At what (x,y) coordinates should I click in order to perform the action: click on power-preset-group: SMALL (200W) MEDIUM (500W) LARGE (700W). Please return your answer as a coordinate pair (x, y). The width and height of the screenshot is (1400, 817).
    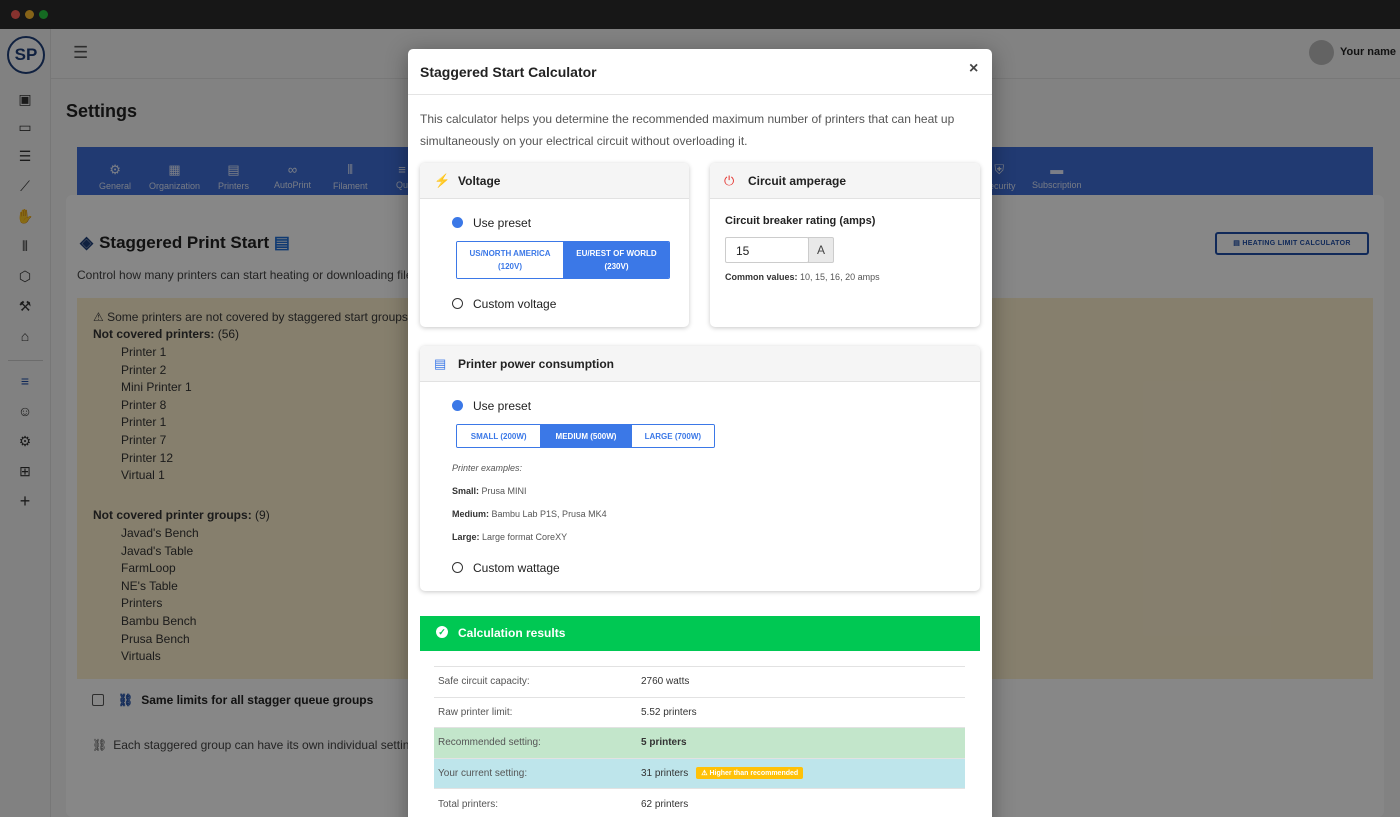
    Looking at the image, I should click on (585, 436).